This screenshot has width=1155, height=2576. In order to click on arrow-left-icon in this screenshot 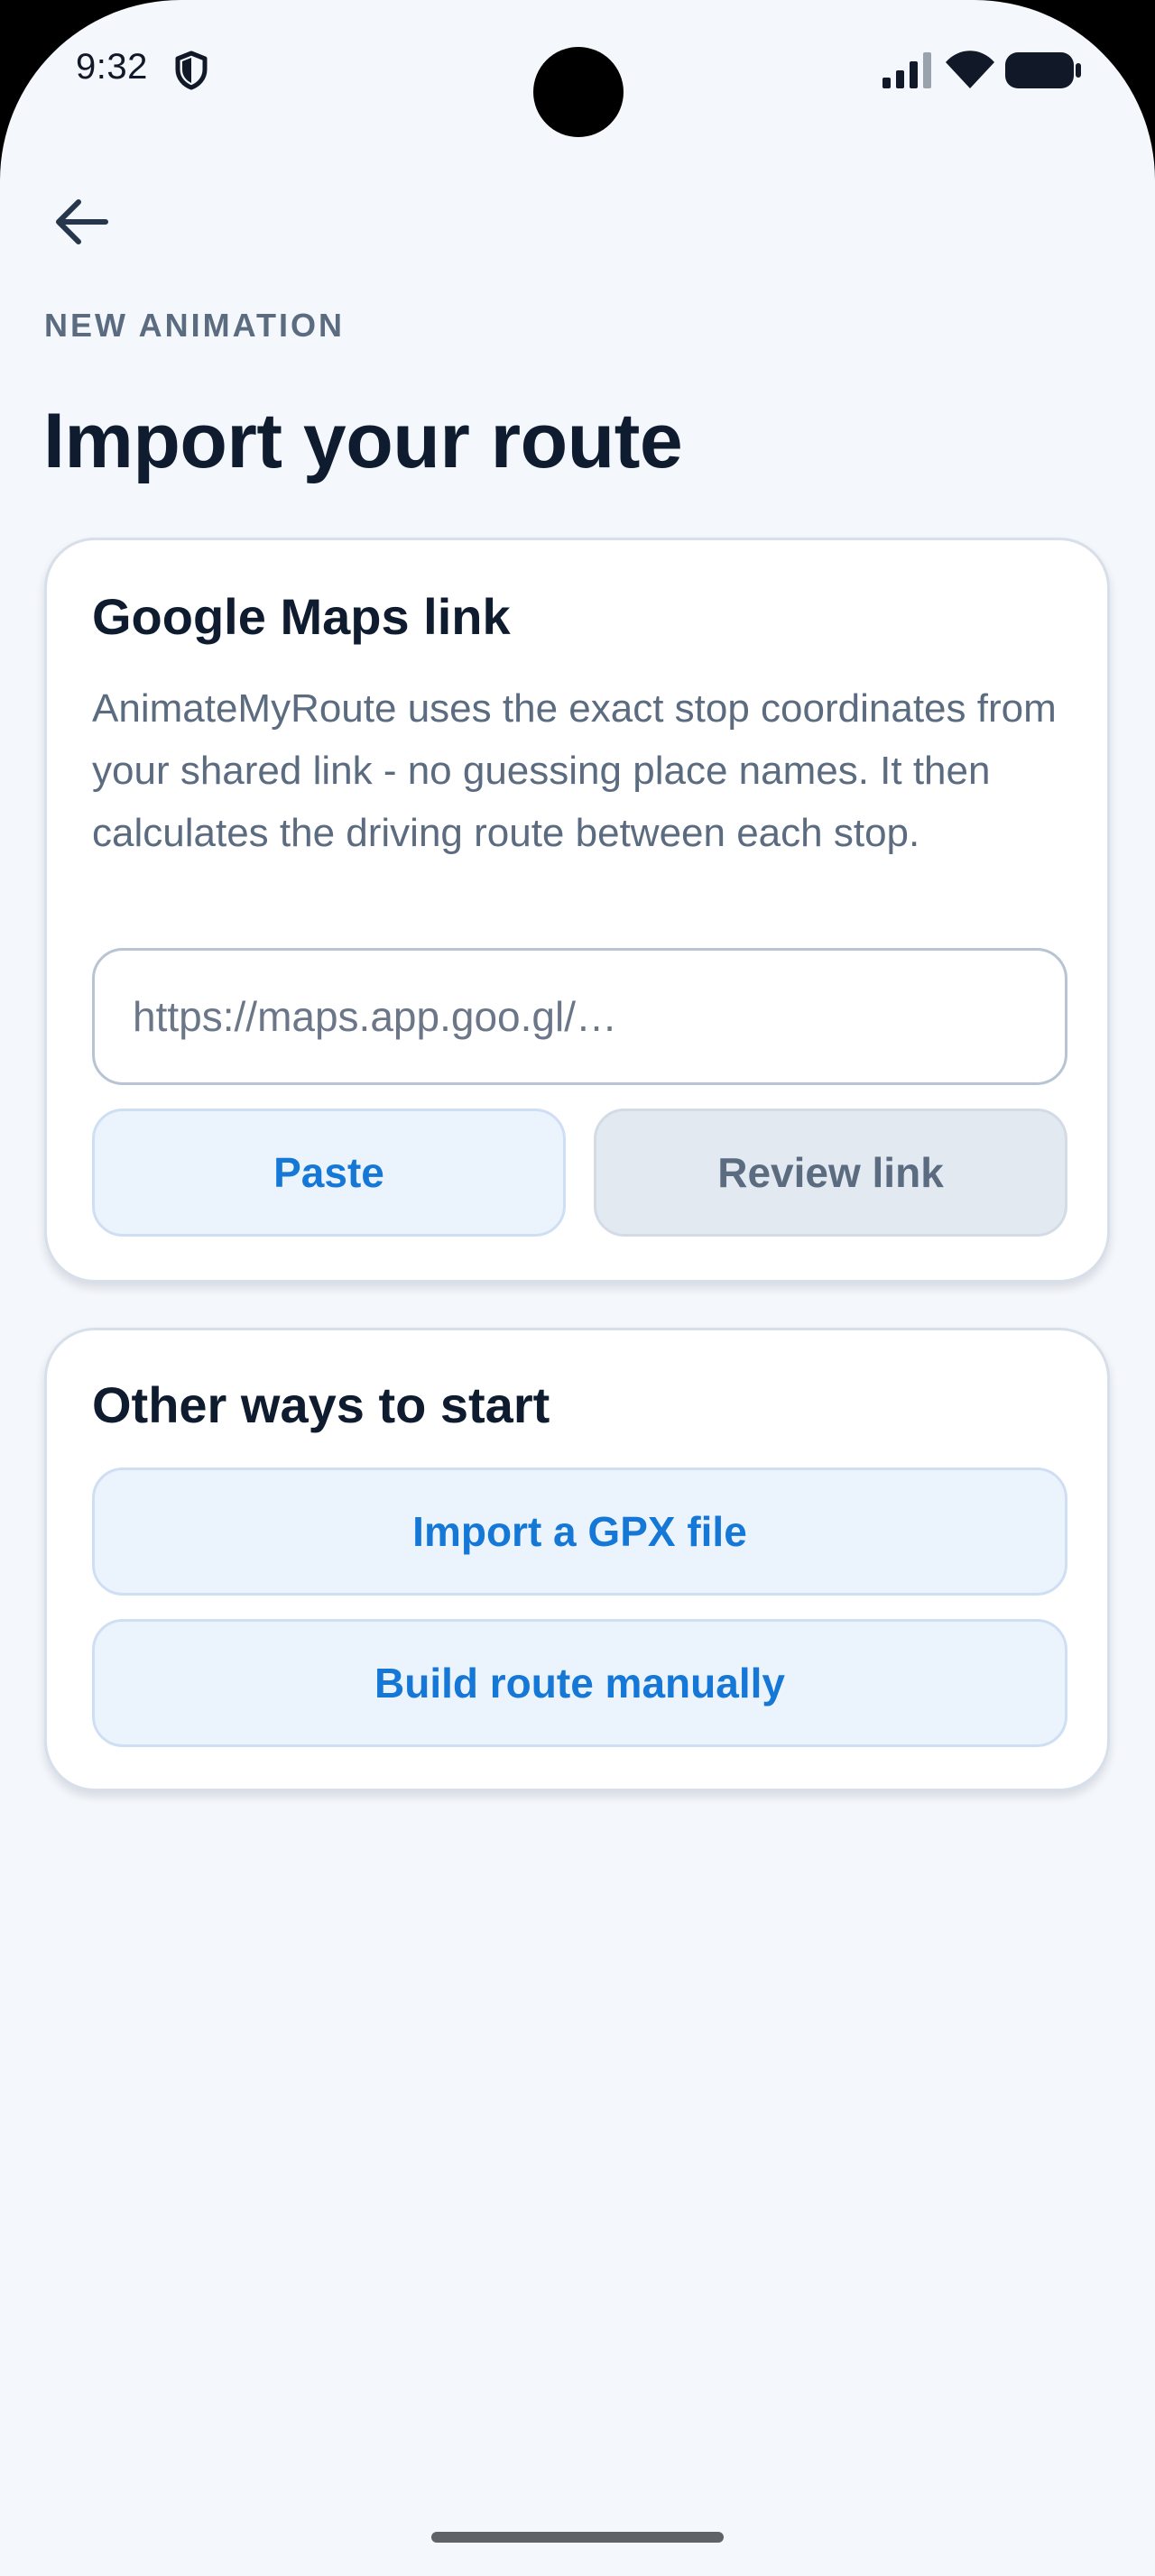, I will do `click(82, 221)`.